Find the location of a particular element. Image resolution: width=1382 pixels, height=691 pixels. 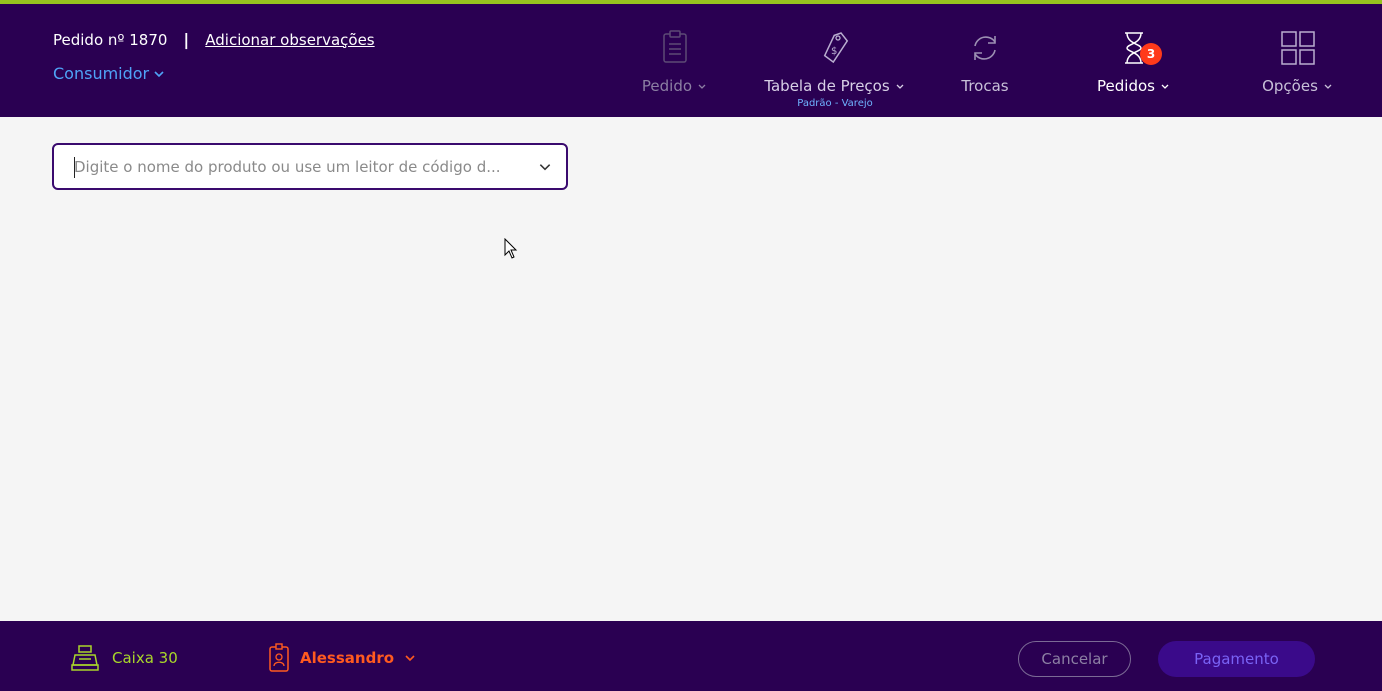

product-search-input is located at coordinates (306, 166).